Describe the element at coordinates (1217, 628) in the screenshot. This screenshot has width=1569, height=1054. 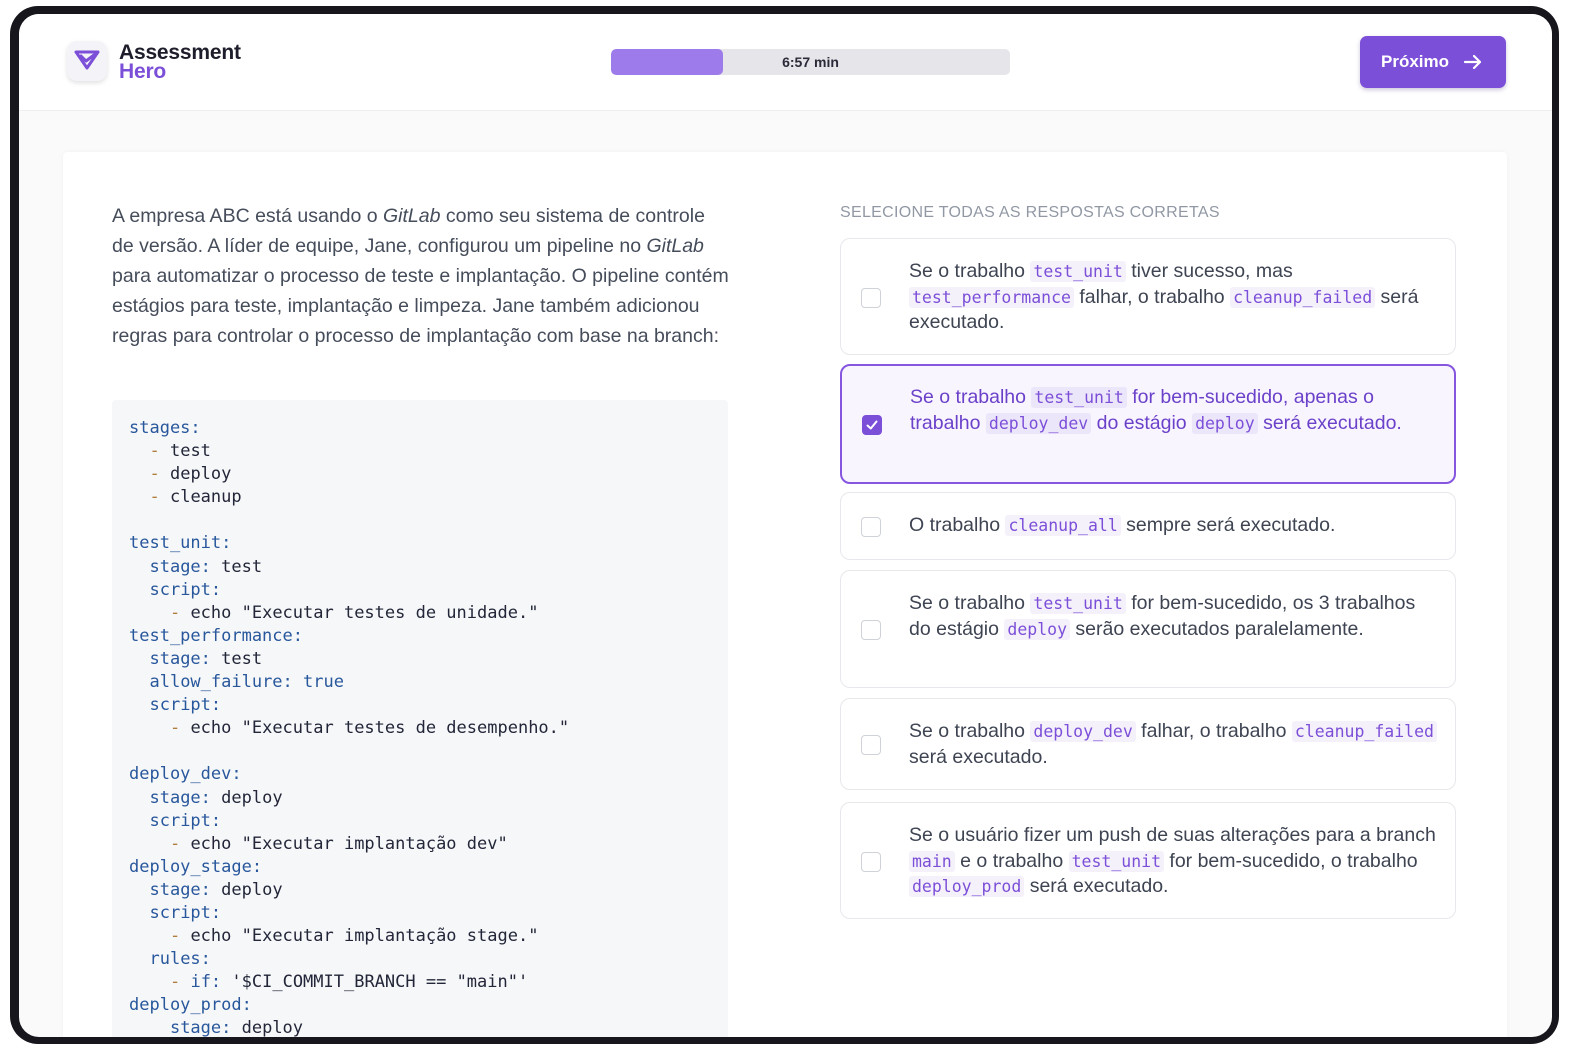
I see `answer-text-fragment: serão executados paralelamente.` at that location.